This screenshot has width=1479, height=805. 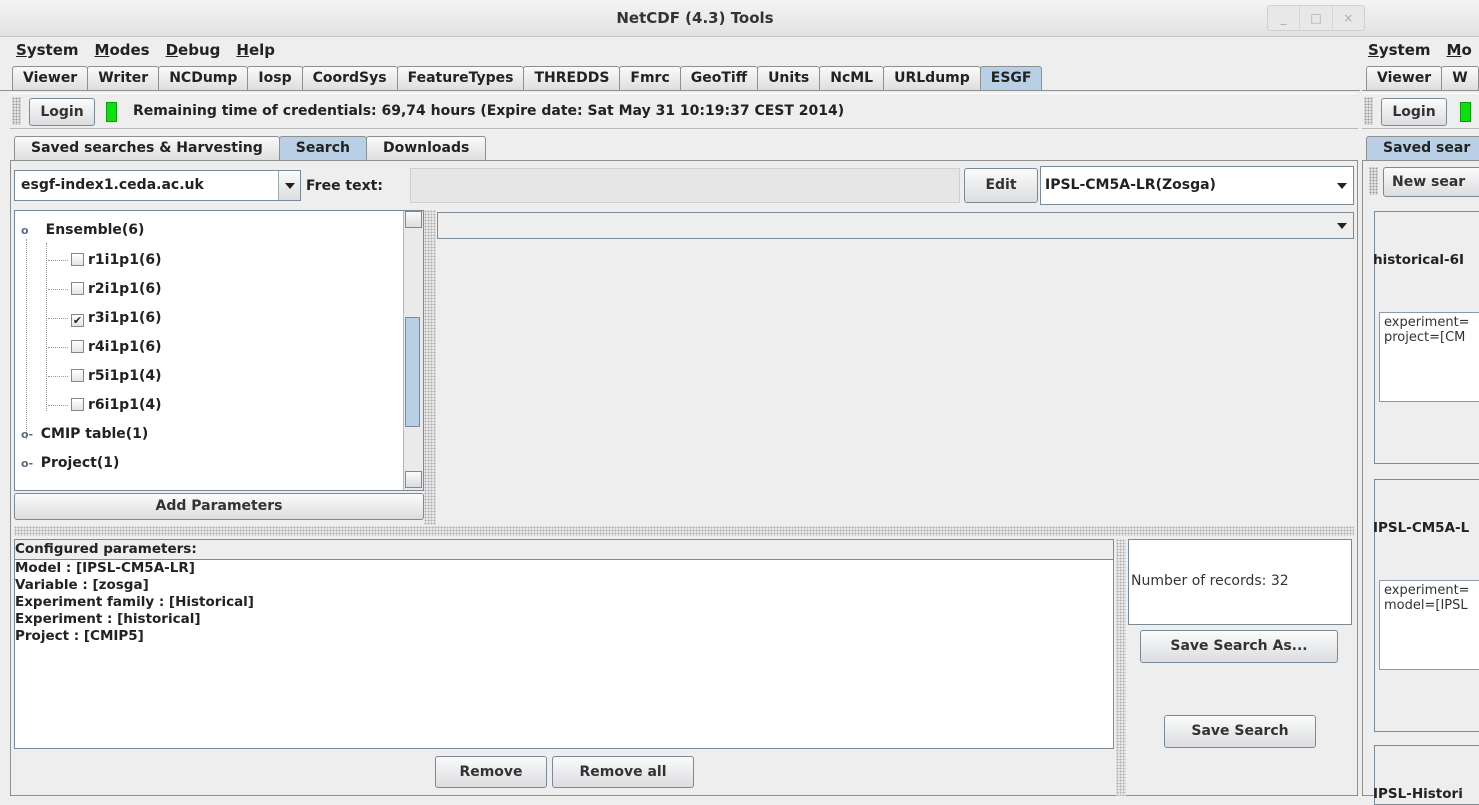 I want to click on right-tab-writer: W, so click(x=1460, y=78).